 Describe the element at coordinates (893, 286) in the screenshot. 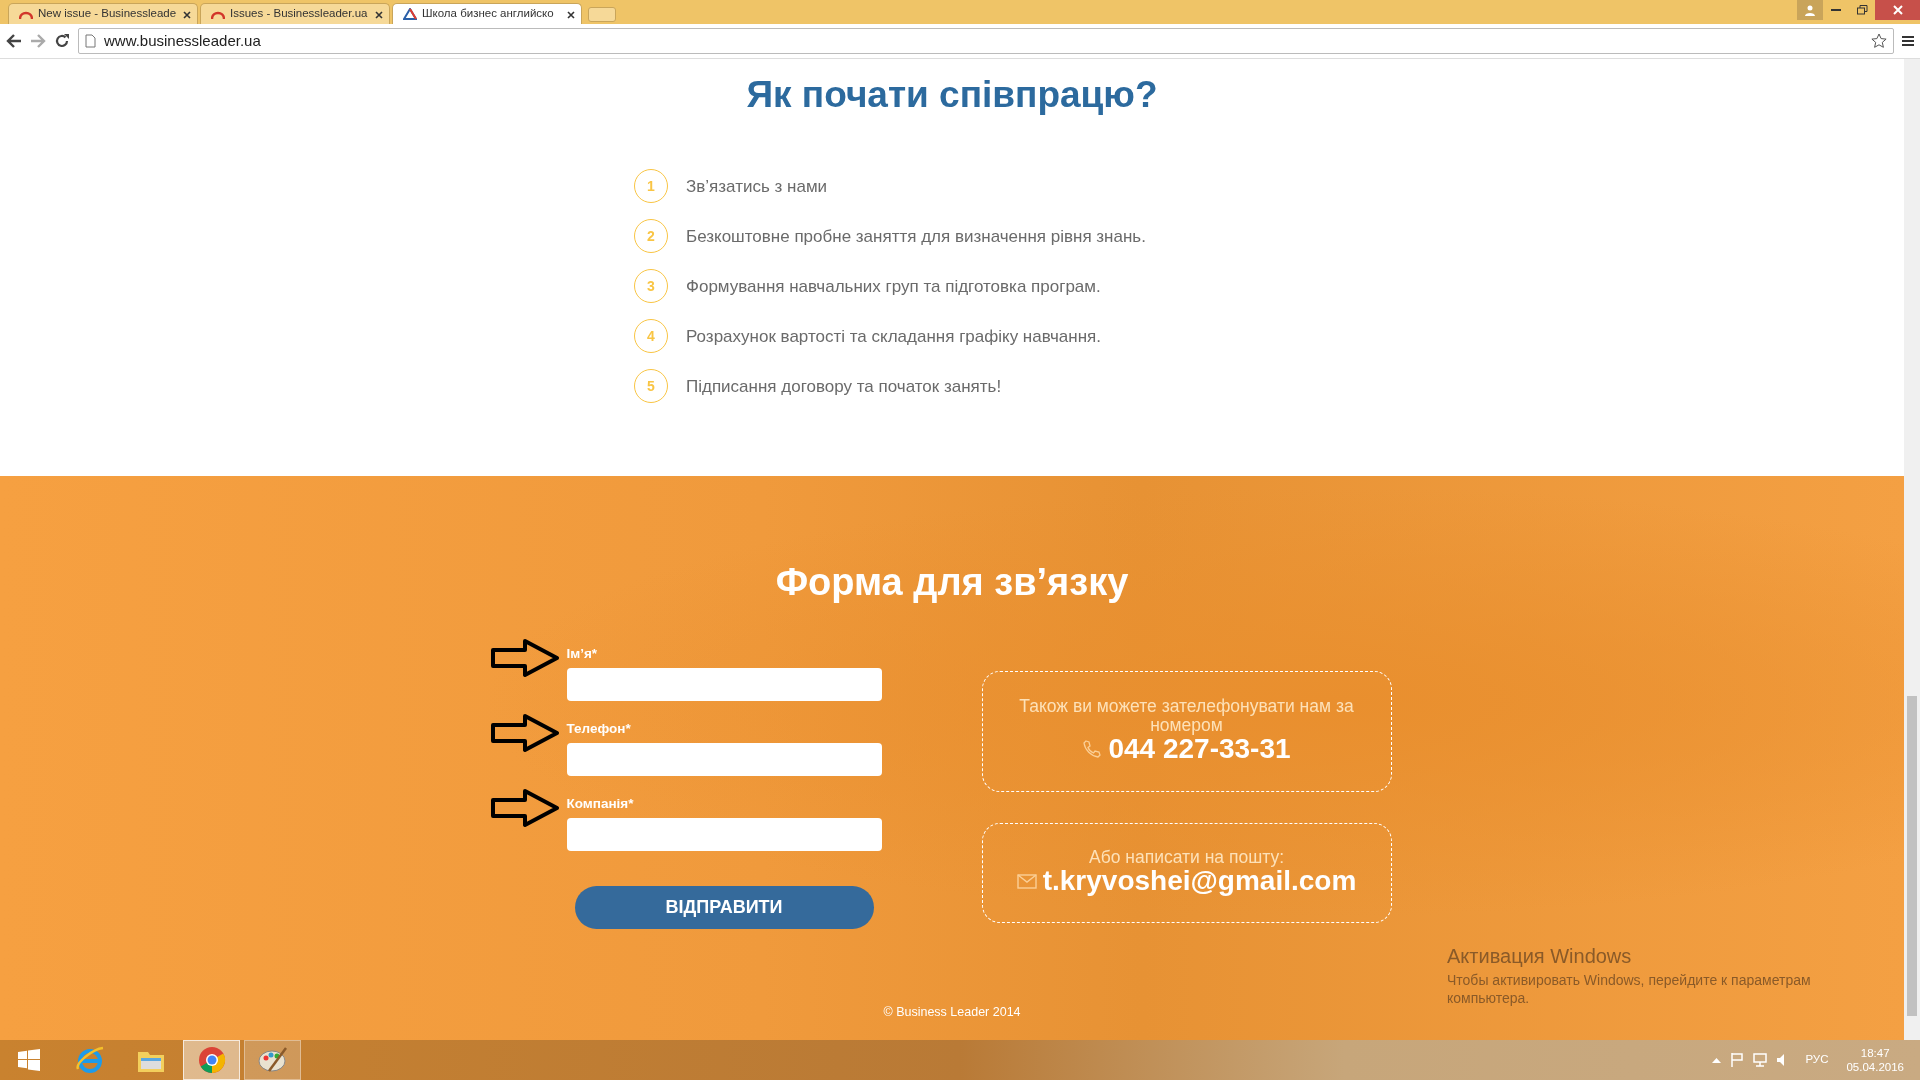

I see `step-text: Формування навчальних груп та підготовка програм.` at that location.